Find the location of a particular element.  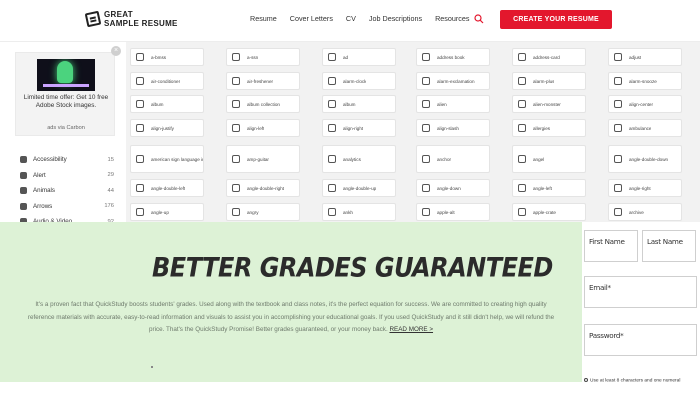

icon-card-label: angle-double-left is located at coordinates (168, 188).